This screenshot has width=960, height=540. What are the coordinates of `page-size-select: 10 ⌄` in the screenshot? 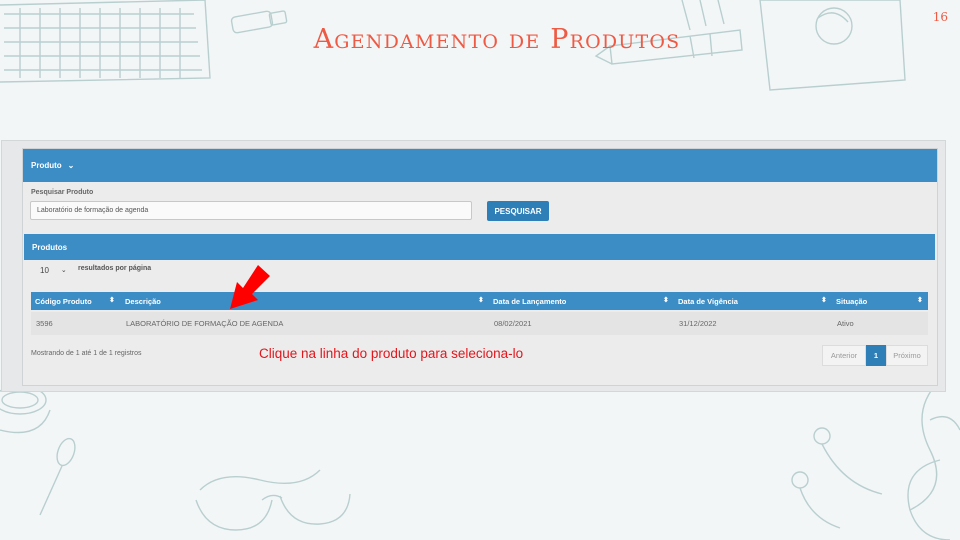 It's located at (53, 270).